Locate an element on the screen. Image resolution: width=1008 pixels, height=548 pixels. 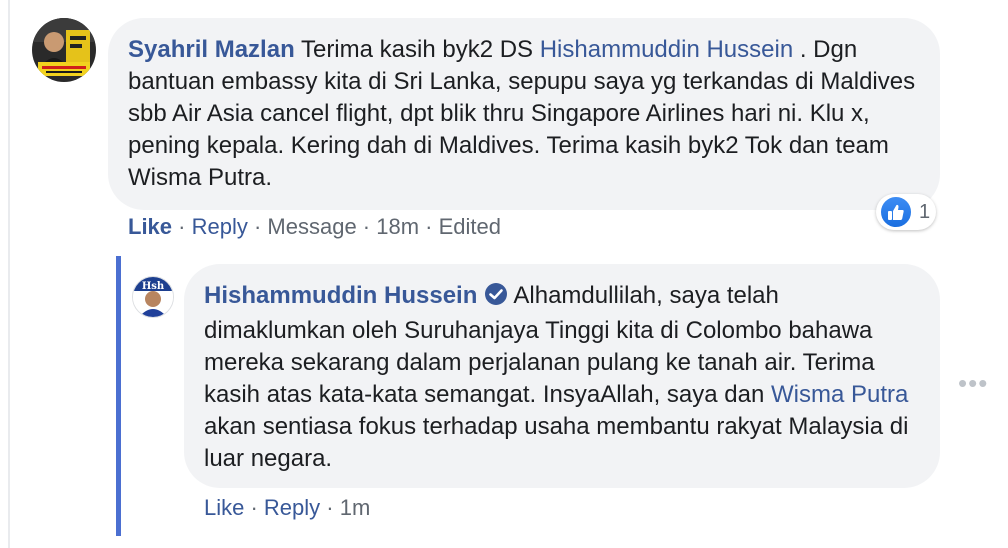
message-button: Message is located at coordinates (311, 226).